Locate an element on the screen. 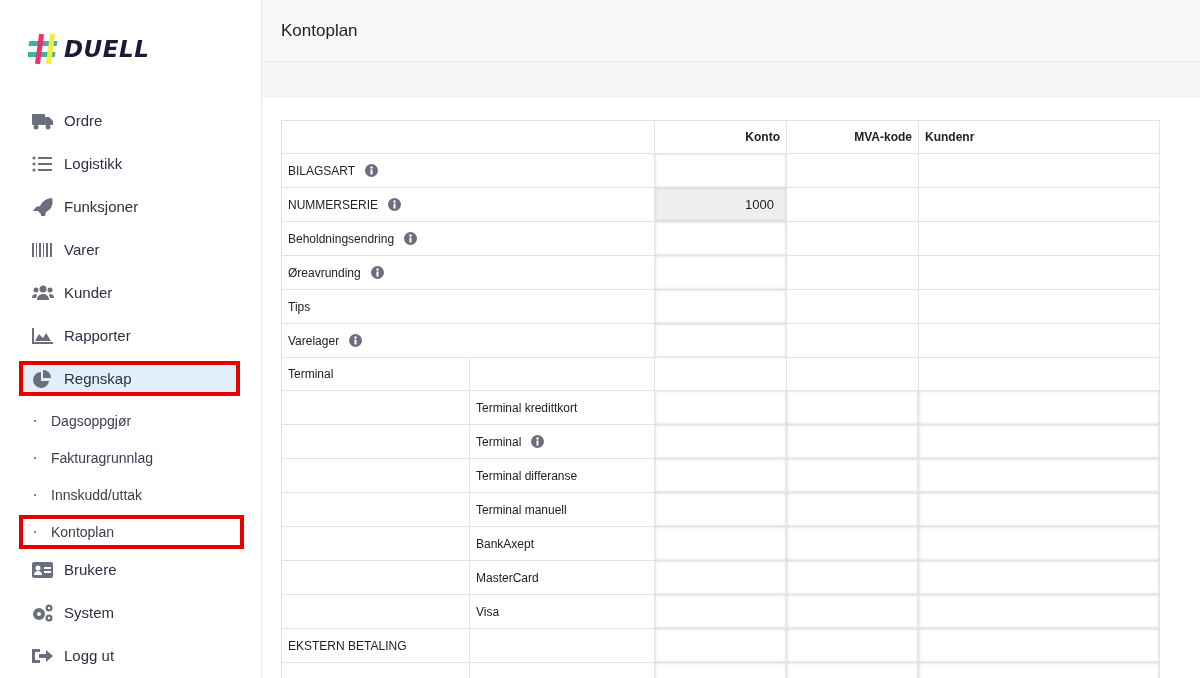  list-icon is located at coordinates (43, 163).